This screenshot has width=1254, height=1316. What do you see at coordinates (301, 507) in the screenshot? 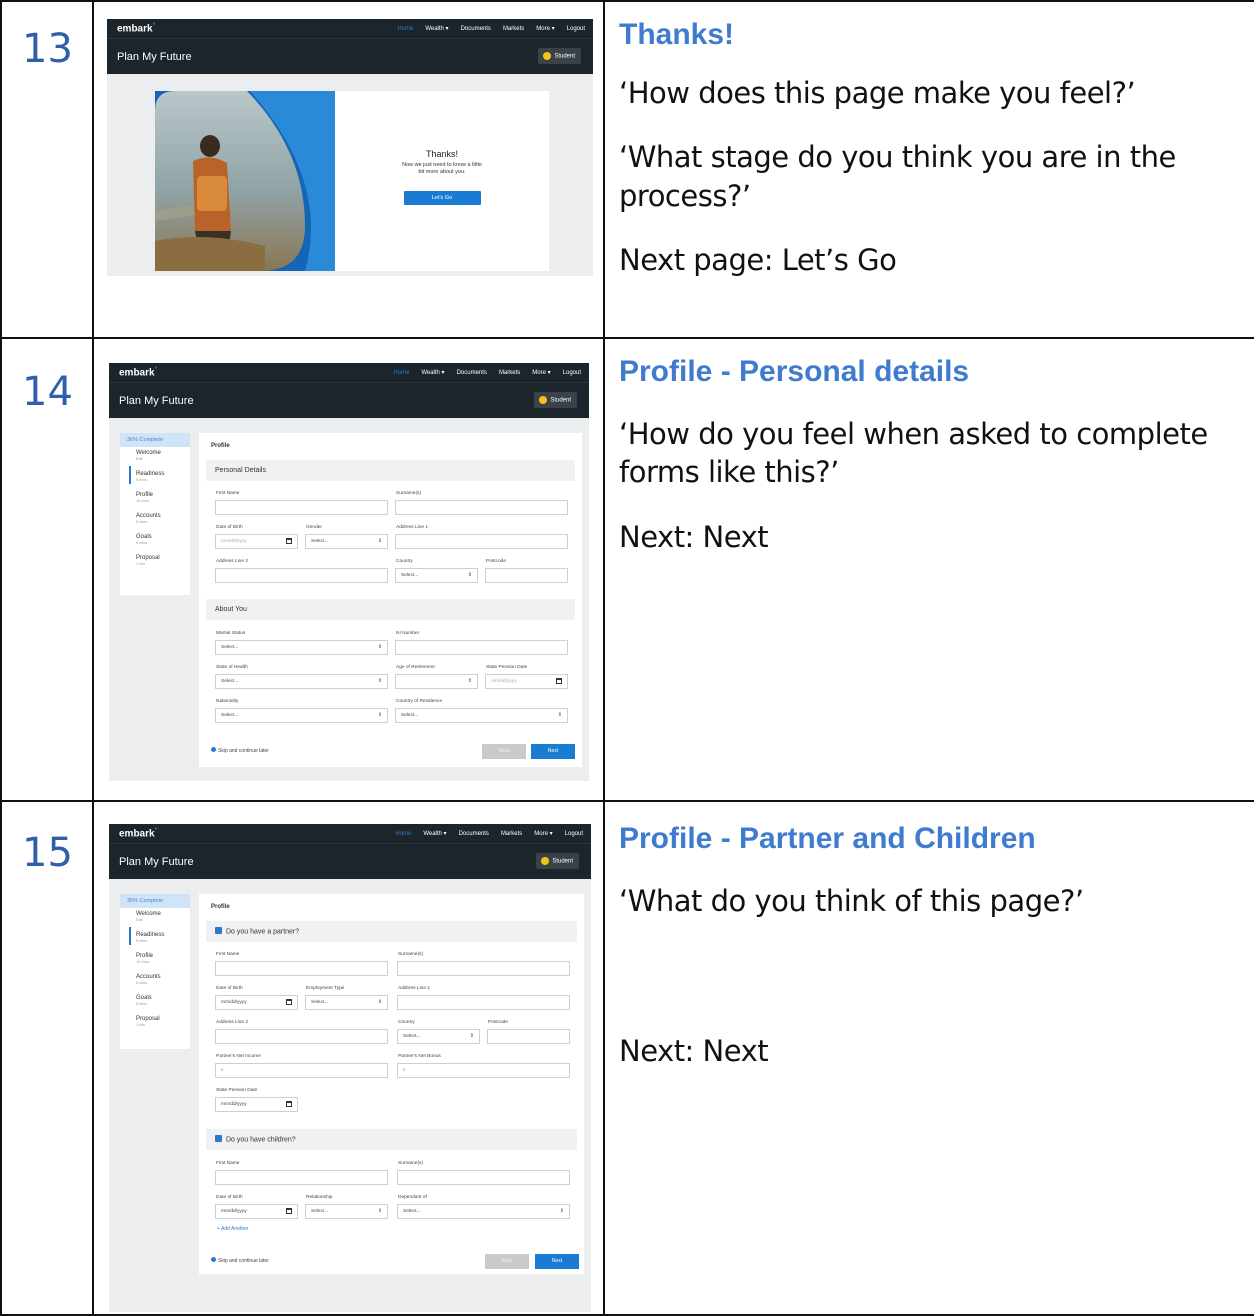
I see `first-name-input` at bounding box center [301, 507].